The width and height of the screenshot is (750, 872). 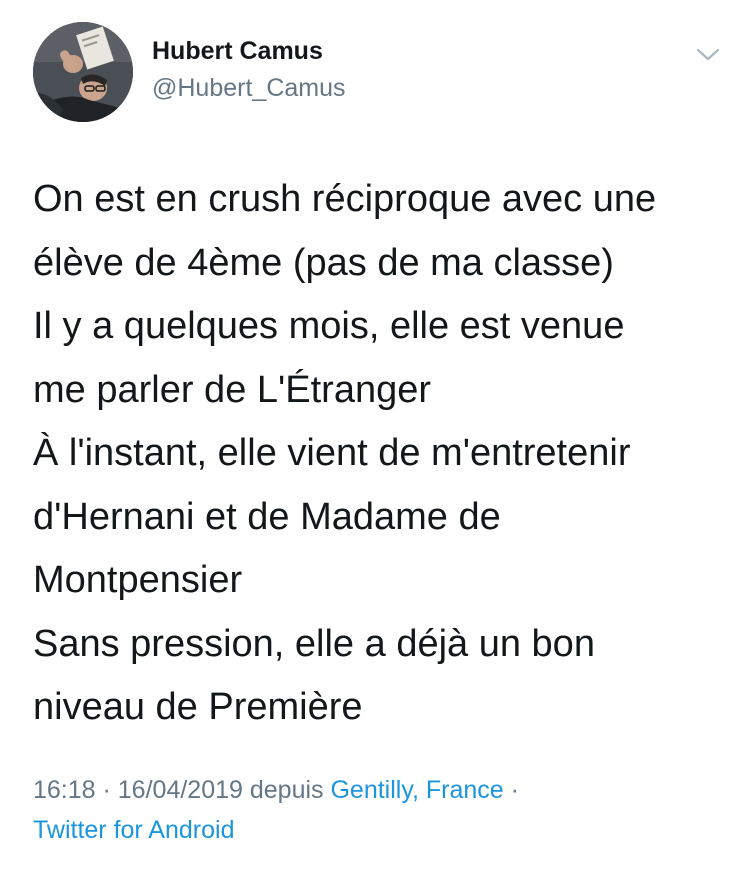 I want to click on tweet-time: 16:18, so click(x=64, y=790).